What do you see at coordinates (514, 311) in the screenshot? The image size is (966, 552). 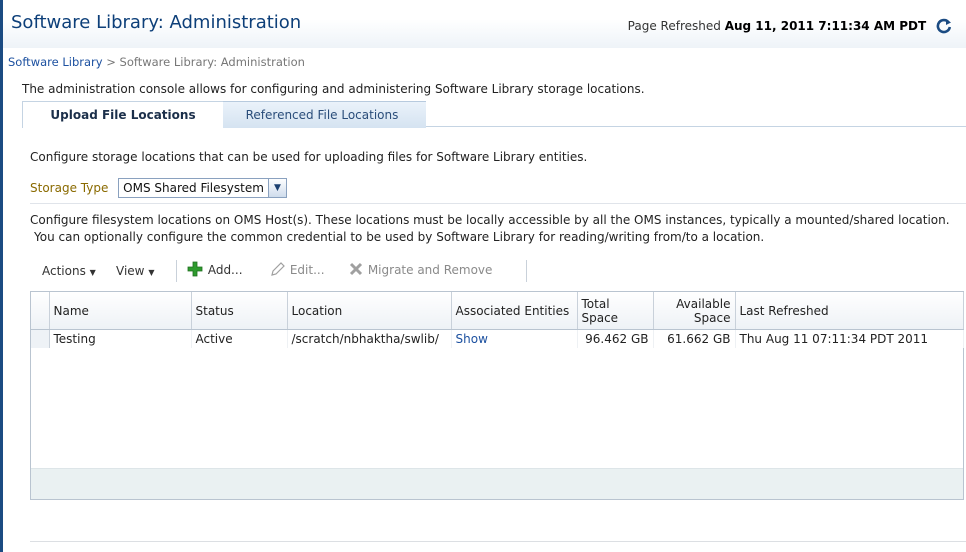 I see `column-header-associated-entities: Associated Entities` at bounding box center [514, 311].